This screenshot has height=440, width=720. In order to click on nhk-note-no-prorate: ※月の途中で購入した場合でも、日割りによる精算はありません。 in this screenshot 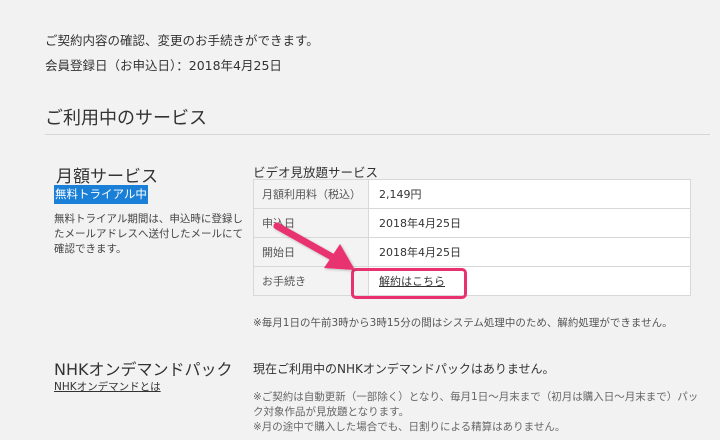, I will do `click(409, 427)`.